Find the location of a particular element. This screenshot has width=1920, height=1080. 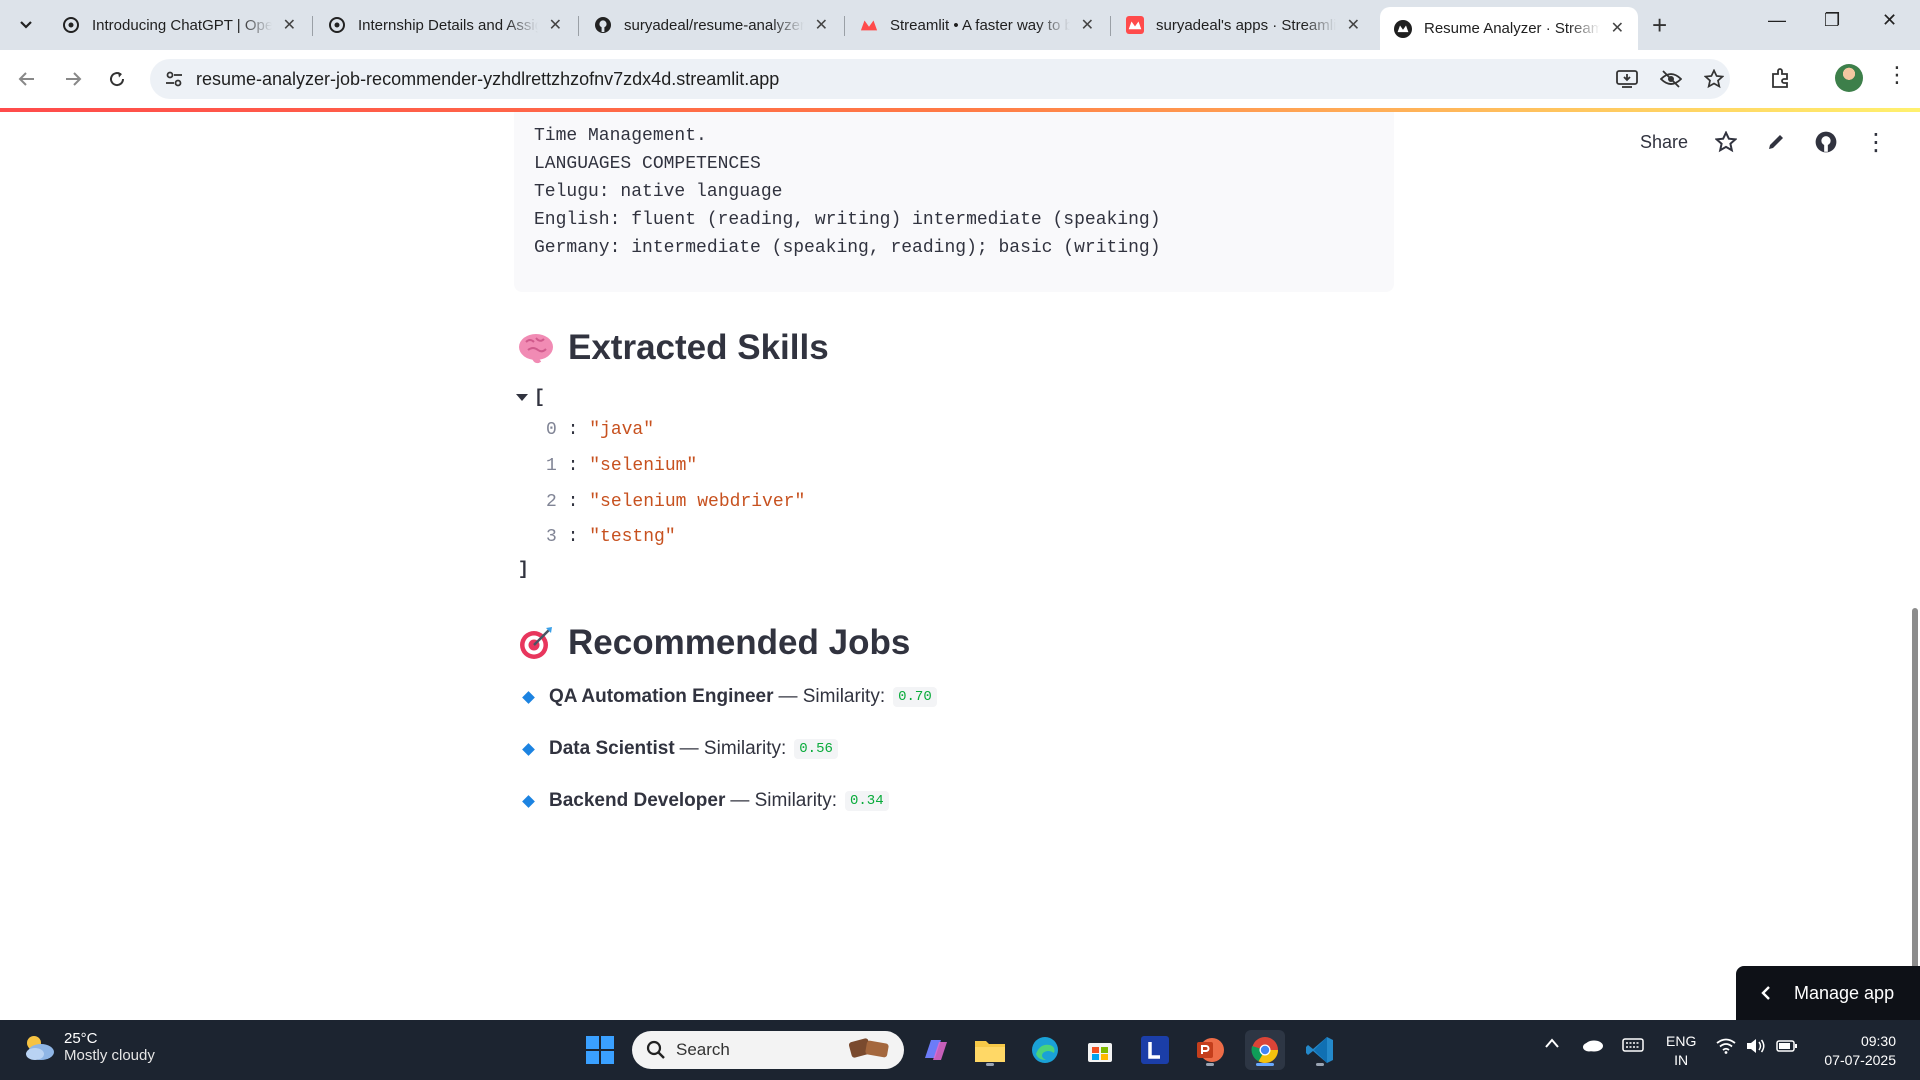

recommended-jobs-heading: Recommended Jobs is located at coordinates (714, 643).